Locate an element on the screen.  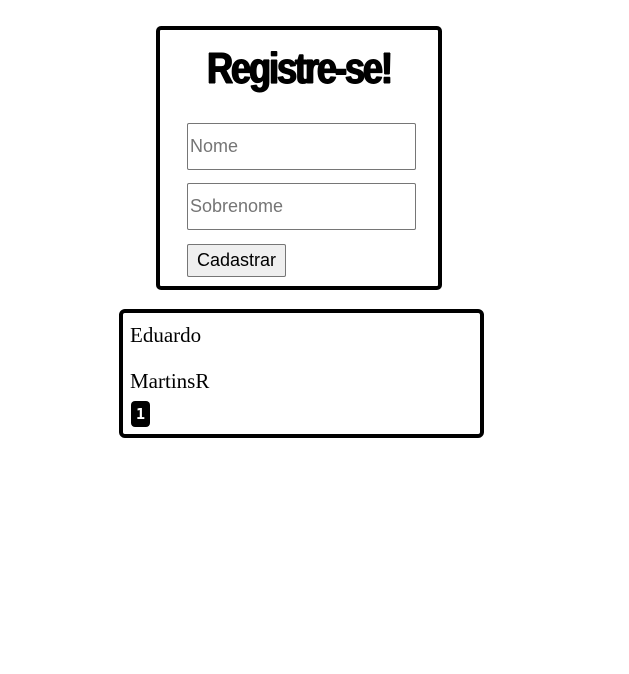
first-name-input is located at coordinates (301, 146).